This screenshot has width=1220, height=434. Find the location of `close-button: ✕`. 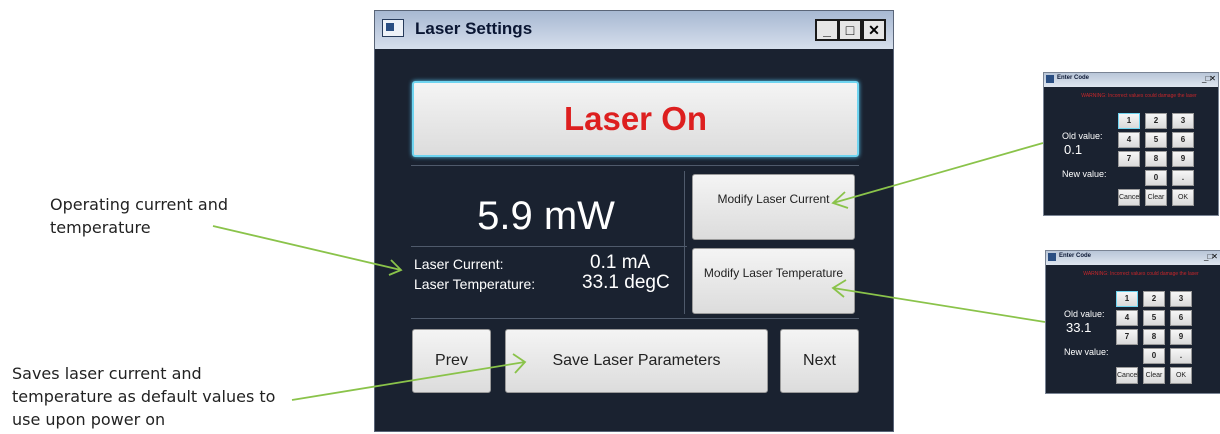

close-button: ✕ is located at coordinates (874, 30).